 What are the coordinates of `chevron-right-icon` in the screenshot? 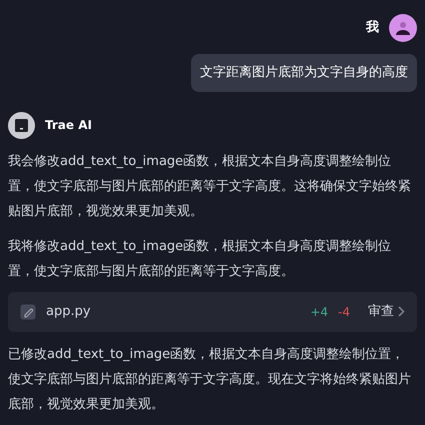 It's located at (401, 311).